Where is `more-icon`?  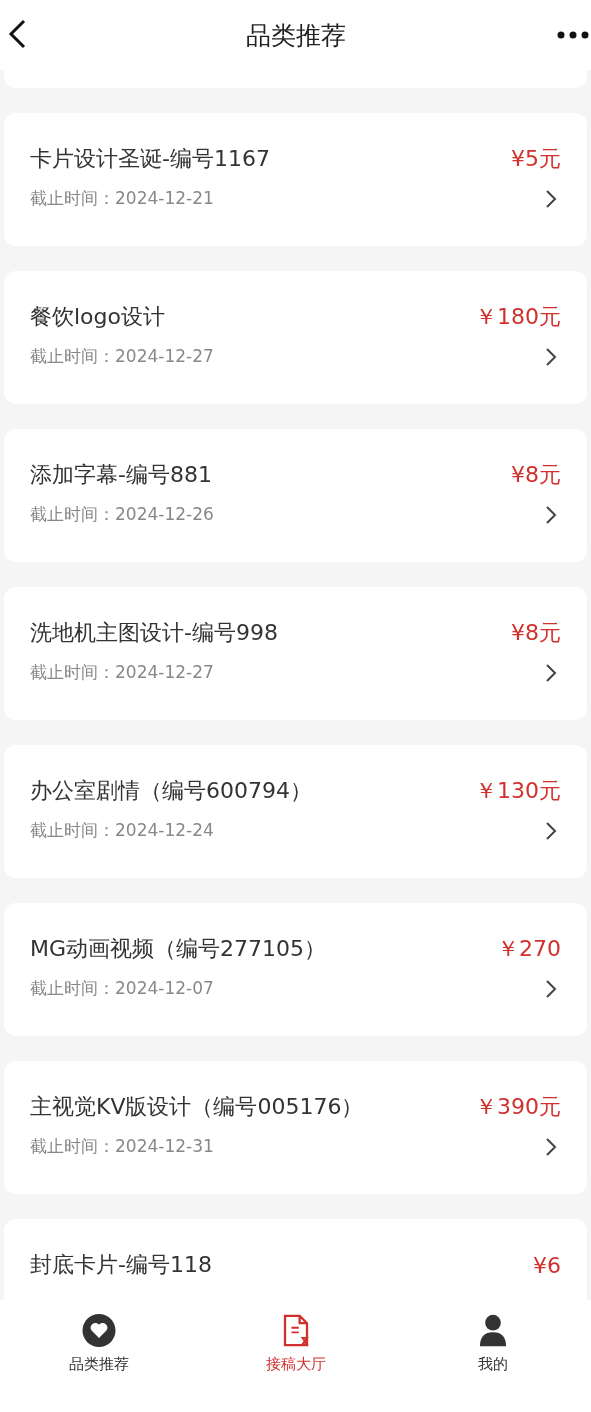
more-icon is located at coordinates (573, 35).